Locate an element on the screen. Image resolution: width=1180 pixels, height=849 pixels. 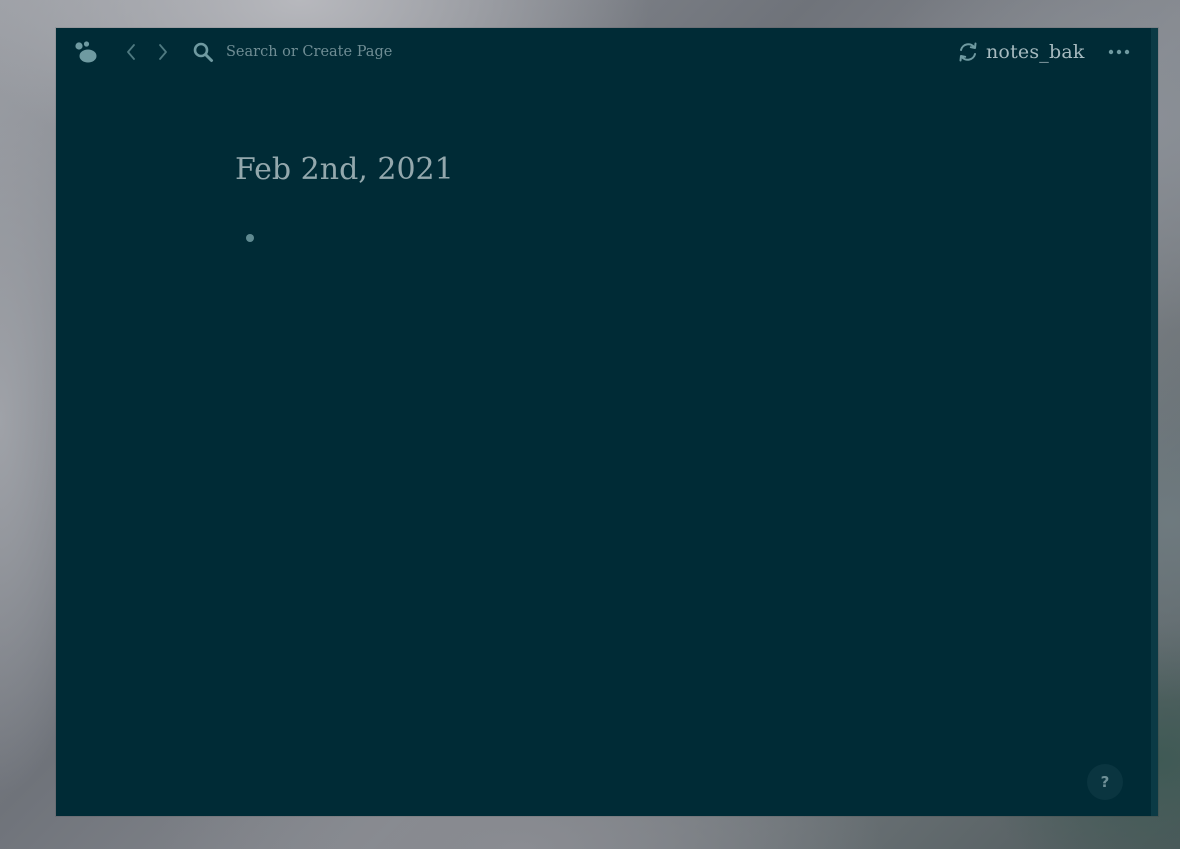
page-title: Feb 2nd, 2021 is located at coordinates (344, 170).